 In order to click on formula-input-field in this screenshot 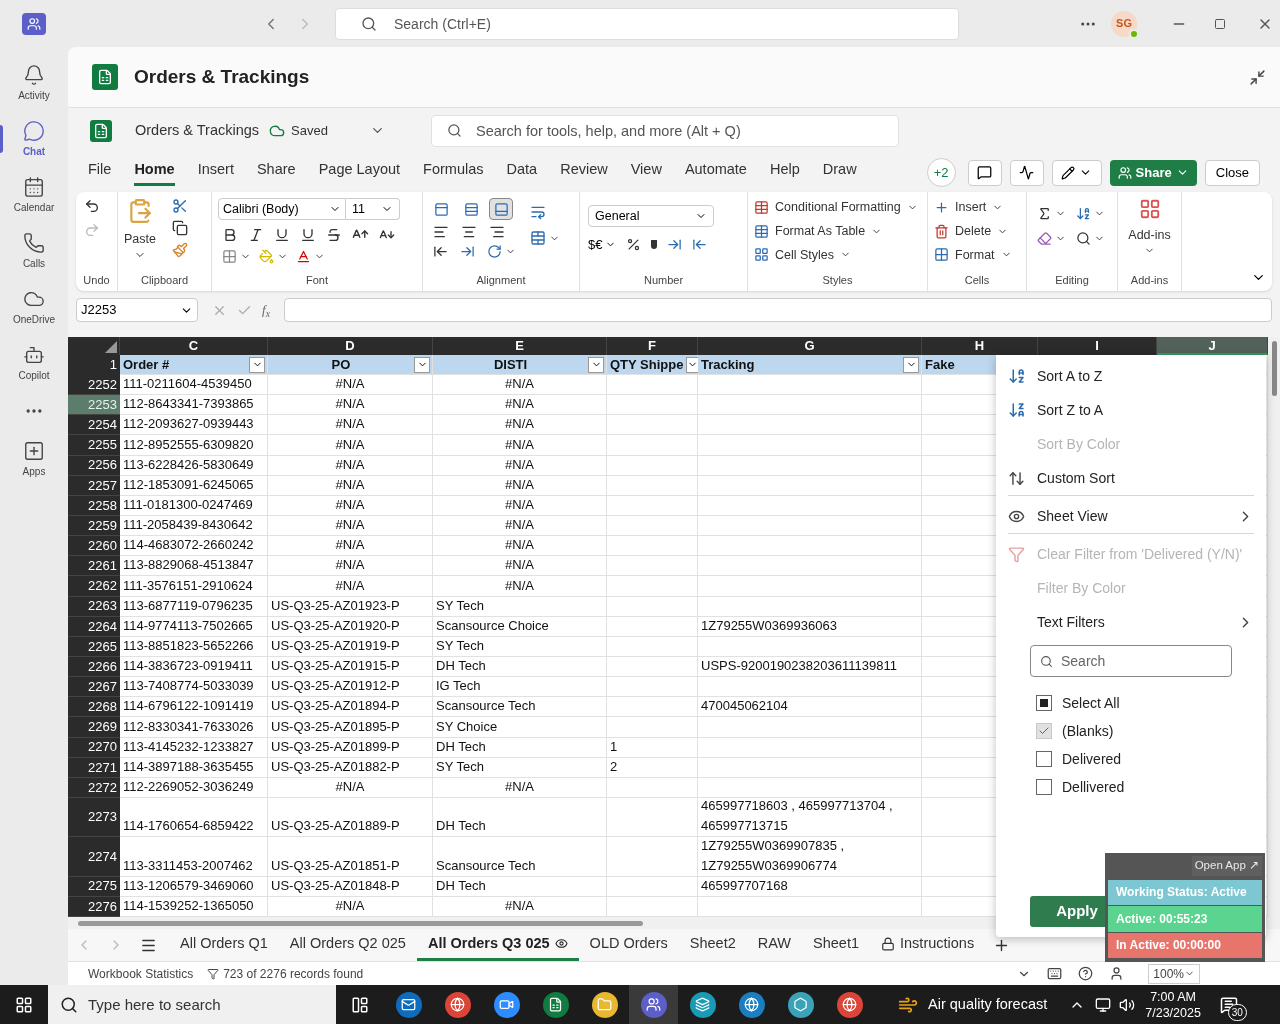, I will do `click(777, 310)`.